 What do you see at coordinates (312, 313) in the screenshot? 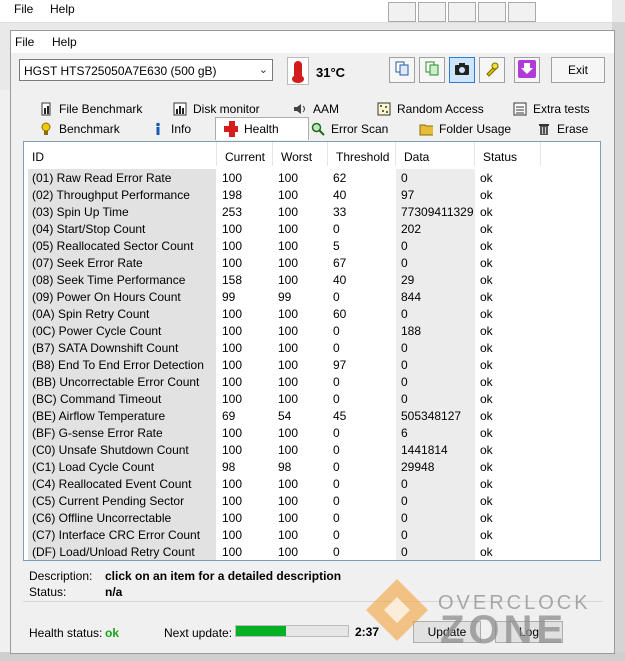
I see `table-row: (0A) Spin Retry Count 100 100 60 0 ok` at bounding box center [312, 313].